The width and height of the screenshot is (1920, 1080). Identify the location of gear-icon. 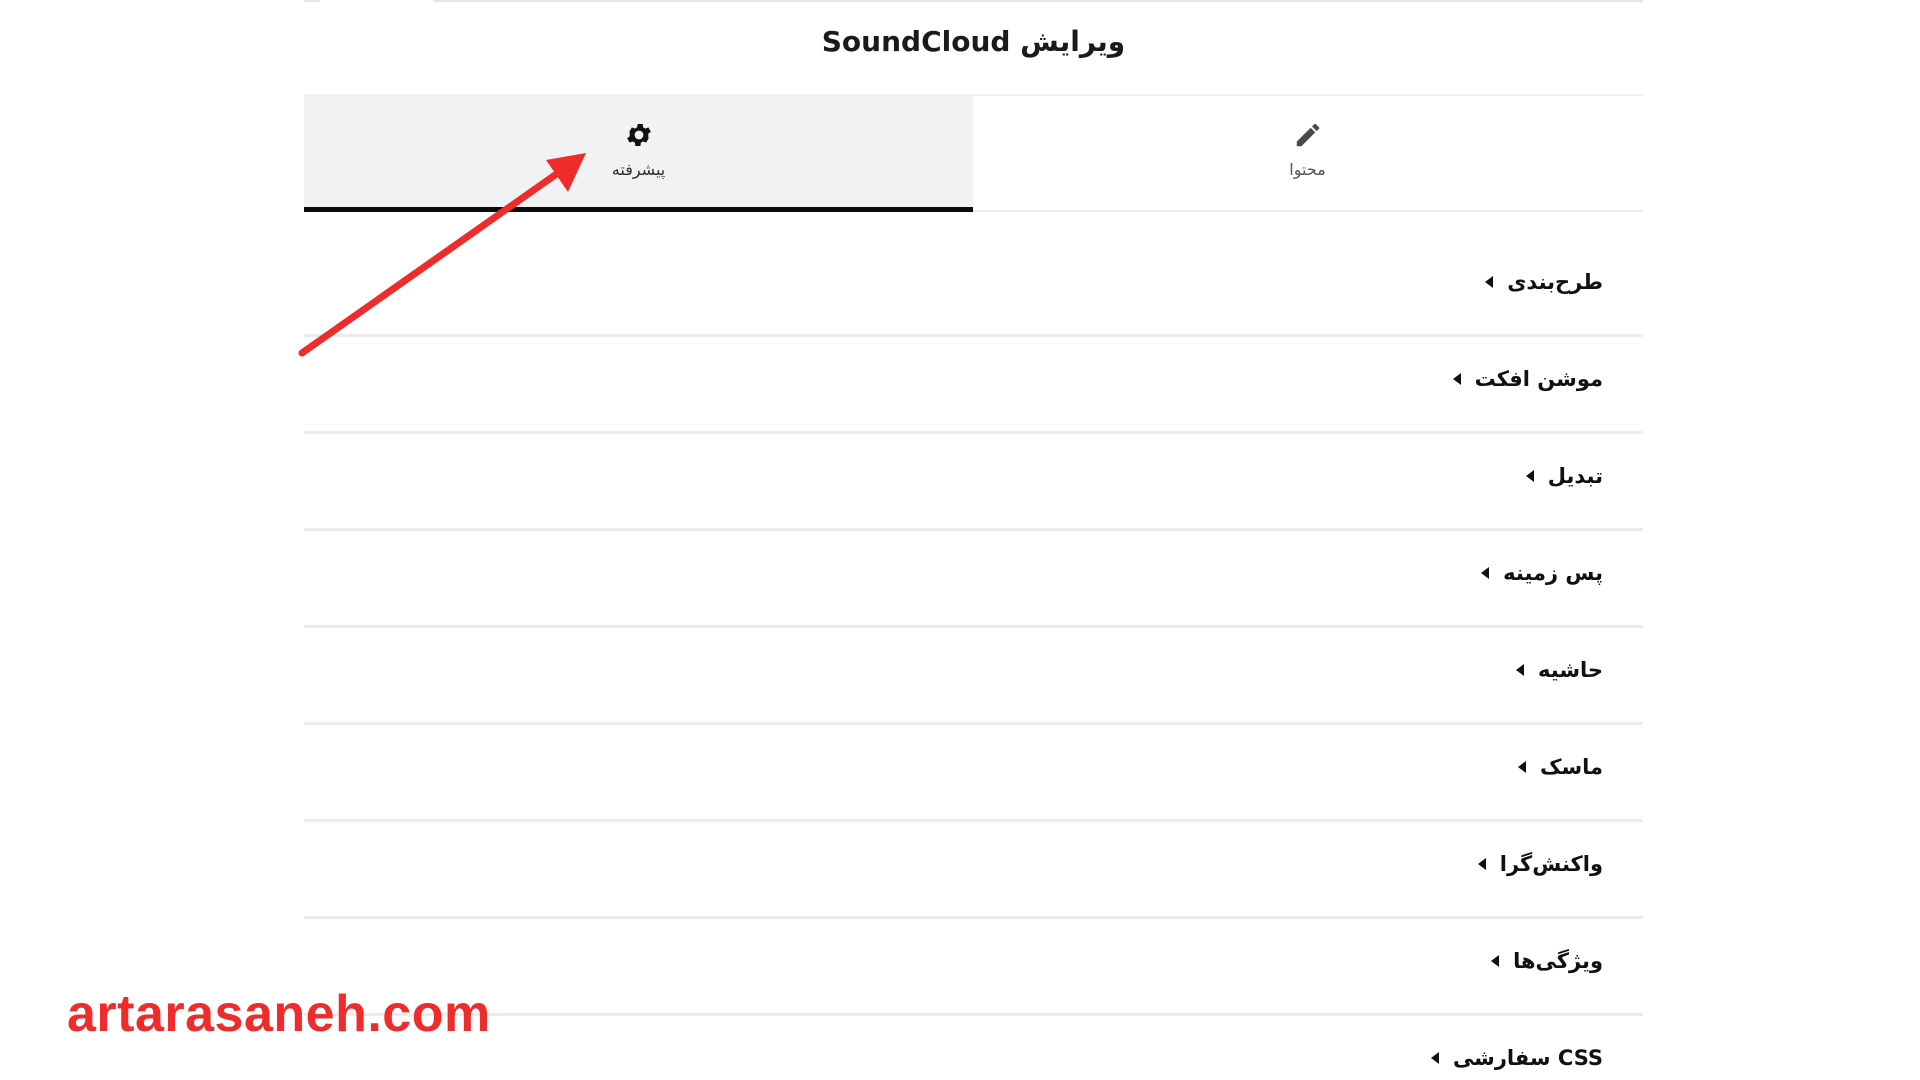
(638, 135).